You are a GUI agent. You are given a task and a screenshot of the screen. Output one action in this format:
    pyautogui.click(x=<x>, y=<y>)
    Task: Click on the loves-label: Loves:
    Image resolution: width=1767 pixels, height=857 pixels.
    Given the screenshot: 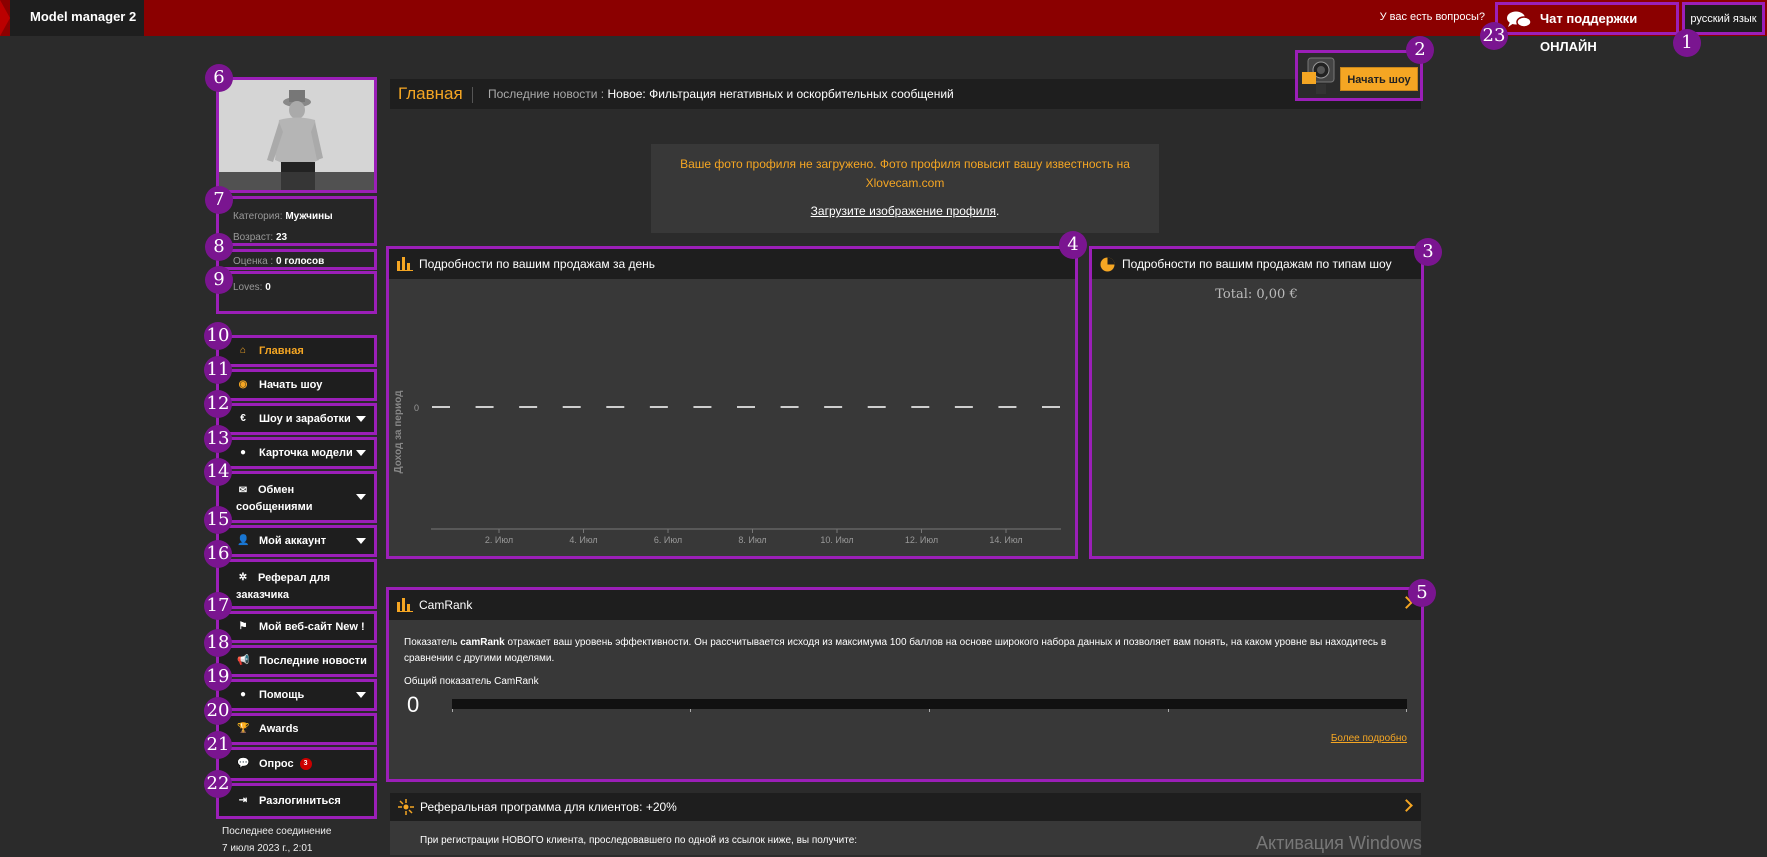 What is the action you would take?
    pyautogui.click(x=248, y=287)
    